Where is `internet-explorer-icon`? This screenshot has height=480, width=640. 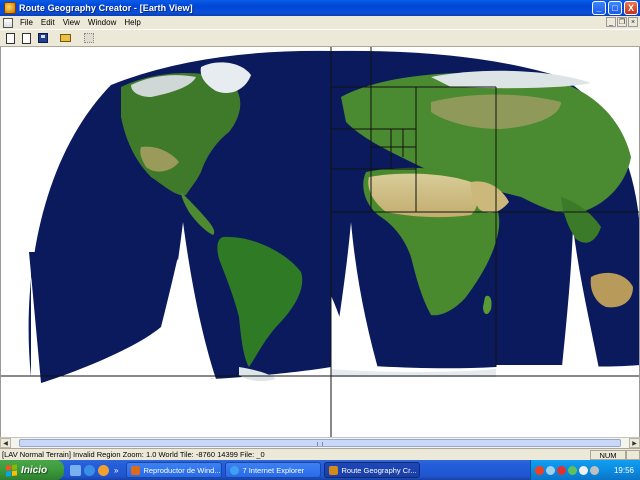
internet-explorer-icon is located at coordinates (89, 470).